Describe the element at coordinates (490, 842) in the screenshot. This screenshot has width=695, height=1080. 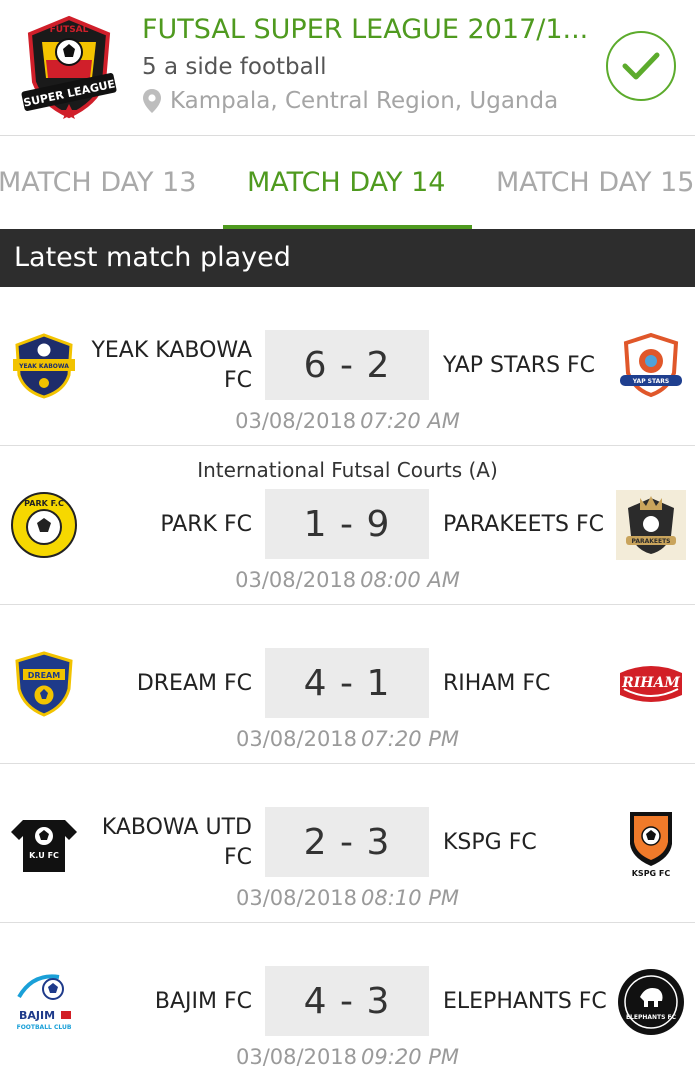
I see `away-team-name: KSPG FC` at that location.